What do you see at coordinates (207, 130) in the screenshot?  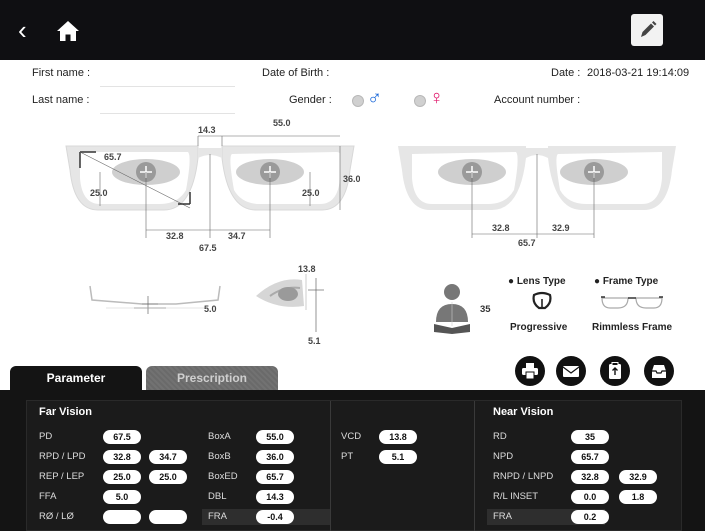 I see `dim-bridge: 14.3` at bounding box center [207, 130].